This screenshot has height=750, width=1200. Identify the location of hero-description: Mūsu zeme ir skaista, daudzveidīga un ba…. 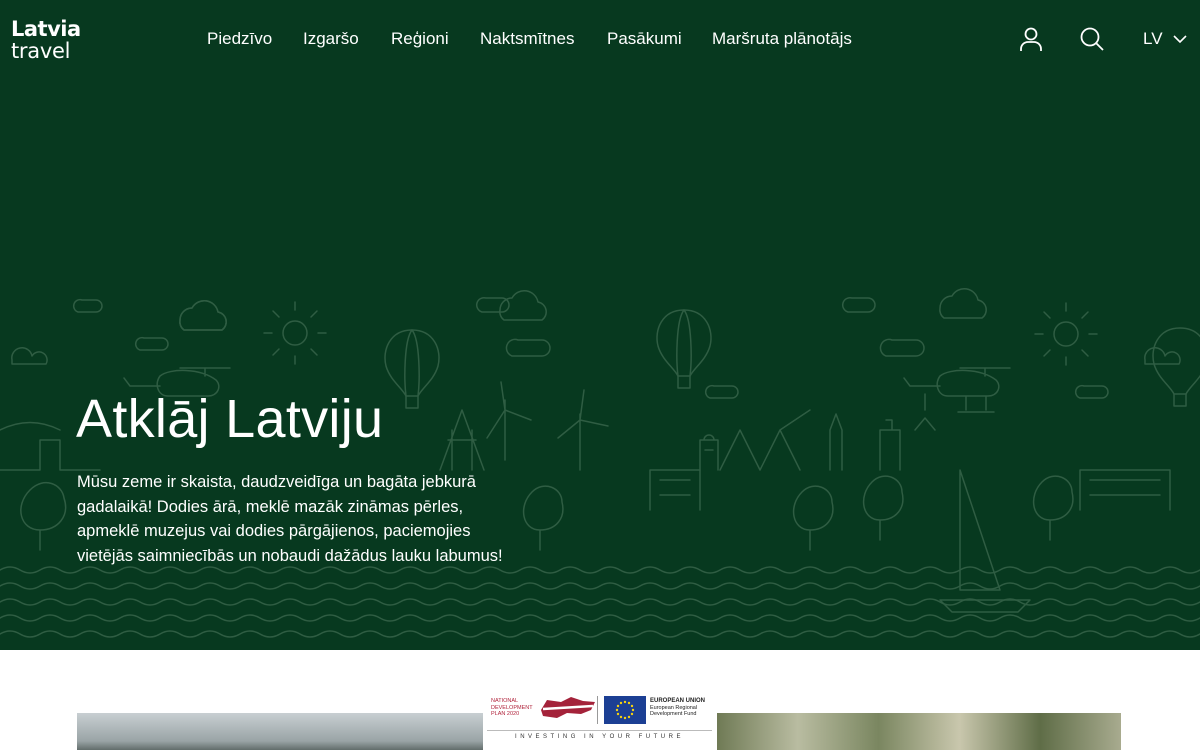
(290, 519).